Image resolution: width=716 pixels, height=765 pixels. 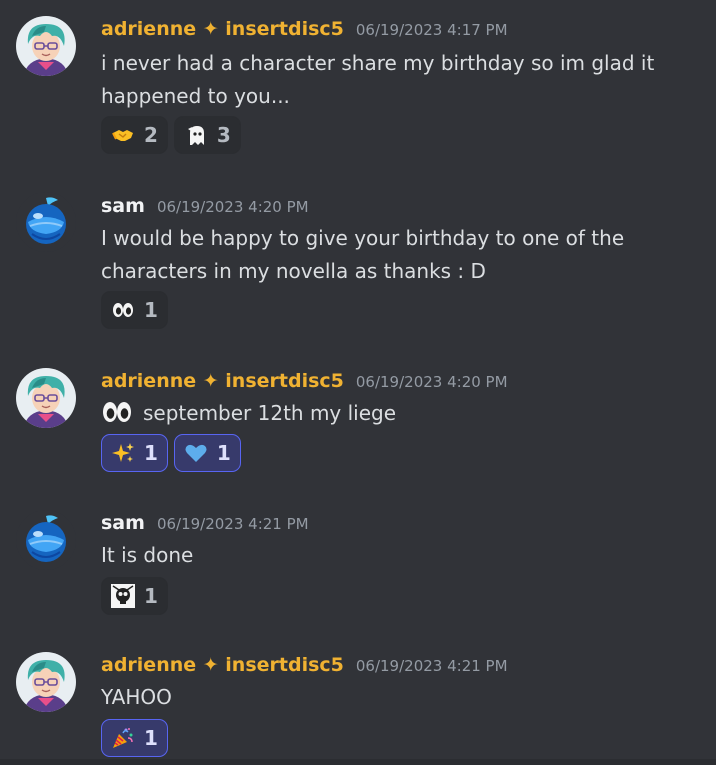 What do you see at coordinates (151, 135) in the screenshot?
I see `reaction-count: 2` at bounding box center [151, 135].